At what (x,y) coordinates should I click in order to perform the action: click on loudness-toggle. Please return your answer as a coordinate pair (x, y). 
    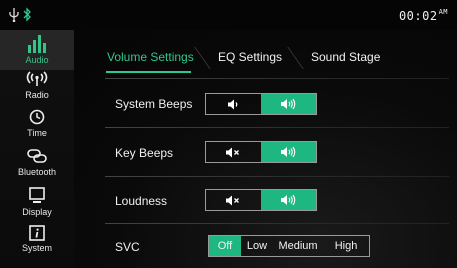
    Looking at the image, I should click on (261, 200).